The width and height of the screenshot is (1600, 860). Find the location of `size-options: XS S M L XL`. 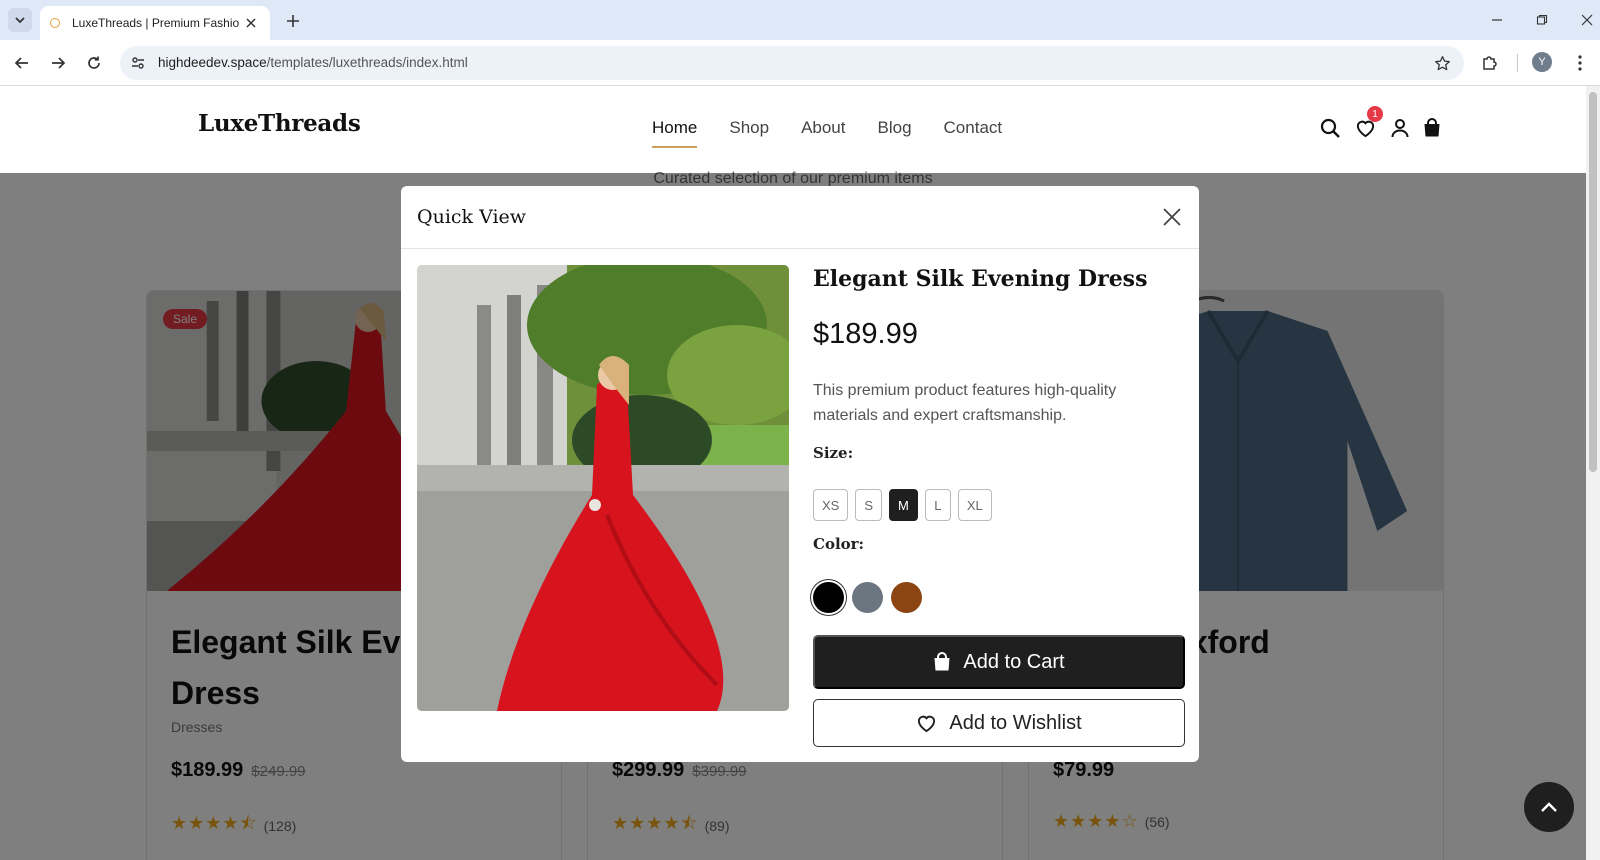

size-options: XS S M L XL is located at coordinates (902, 505).